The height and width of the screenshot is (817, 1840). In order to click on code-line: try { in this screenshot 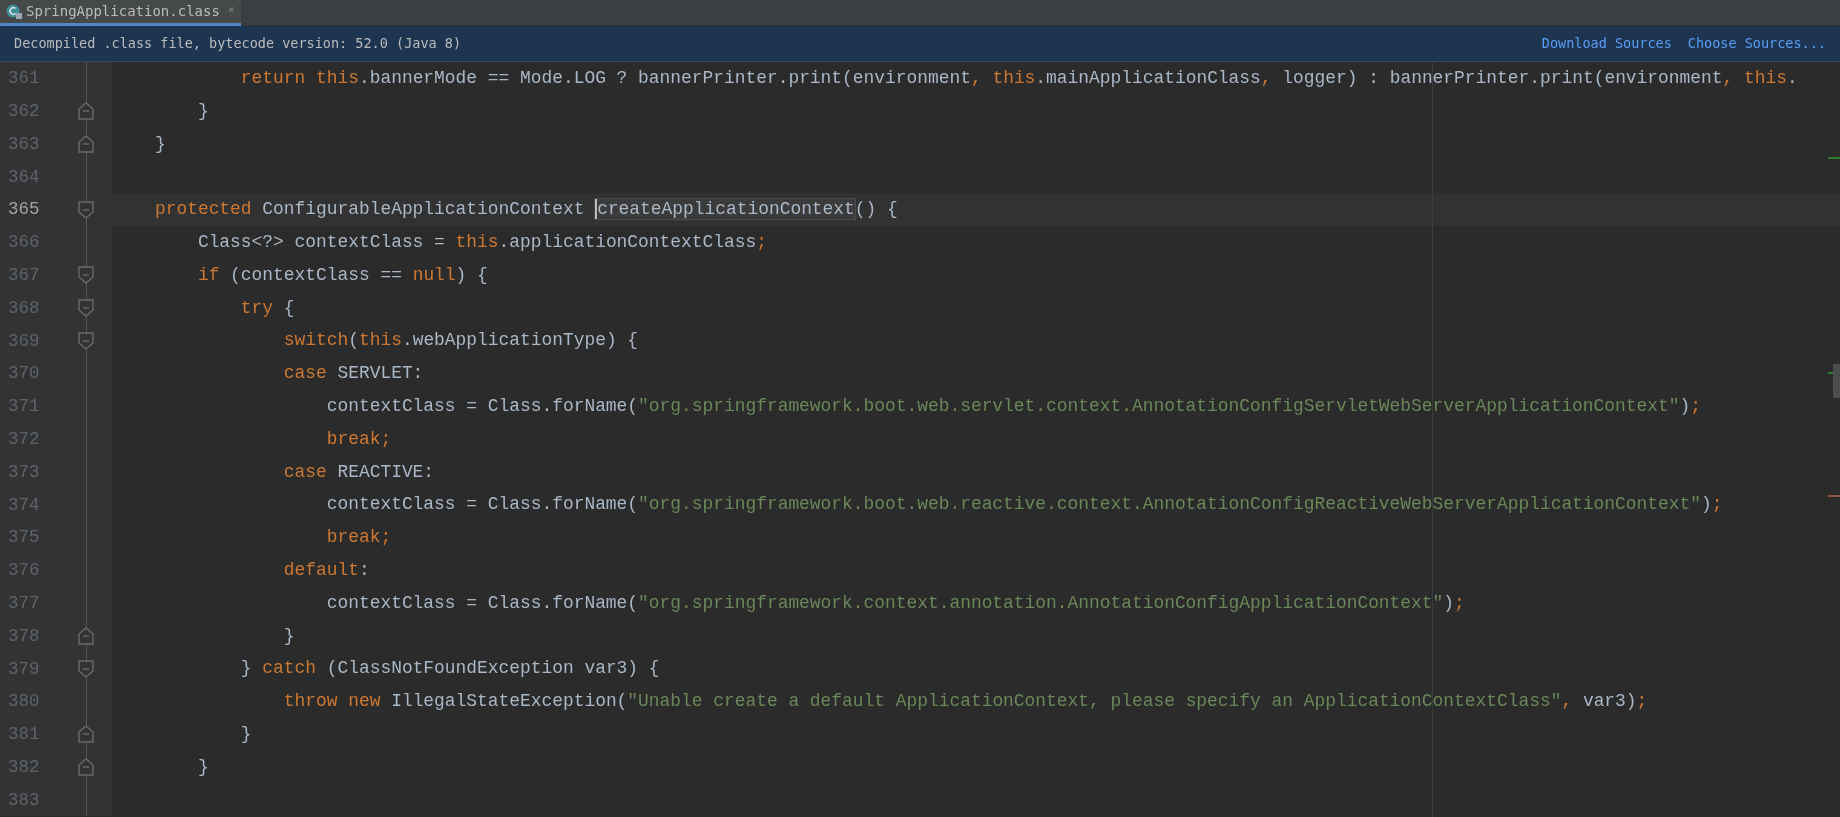, I will do `click(267, 308)`.